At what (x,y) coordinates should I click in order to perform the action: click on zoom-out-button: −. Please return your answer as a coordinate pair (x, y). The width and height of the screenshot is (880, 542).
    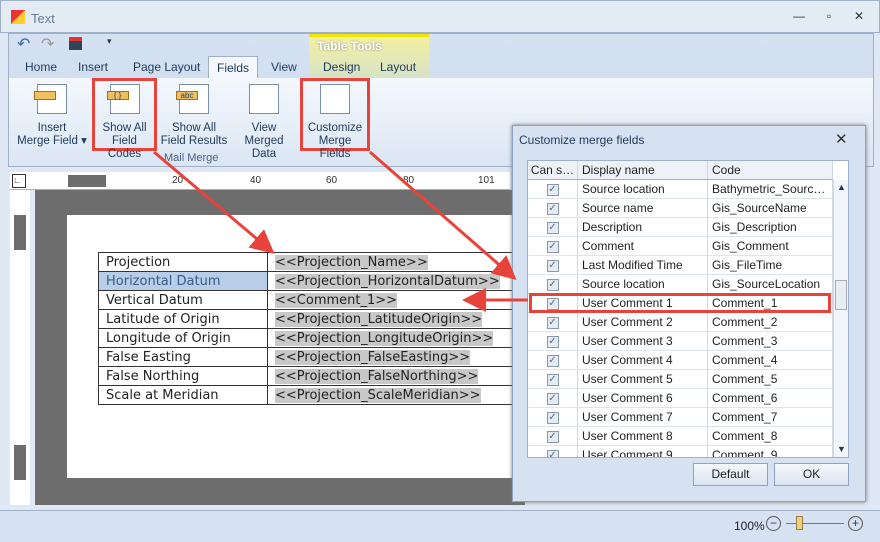
    Looking at the image, I should click on (773, 523).